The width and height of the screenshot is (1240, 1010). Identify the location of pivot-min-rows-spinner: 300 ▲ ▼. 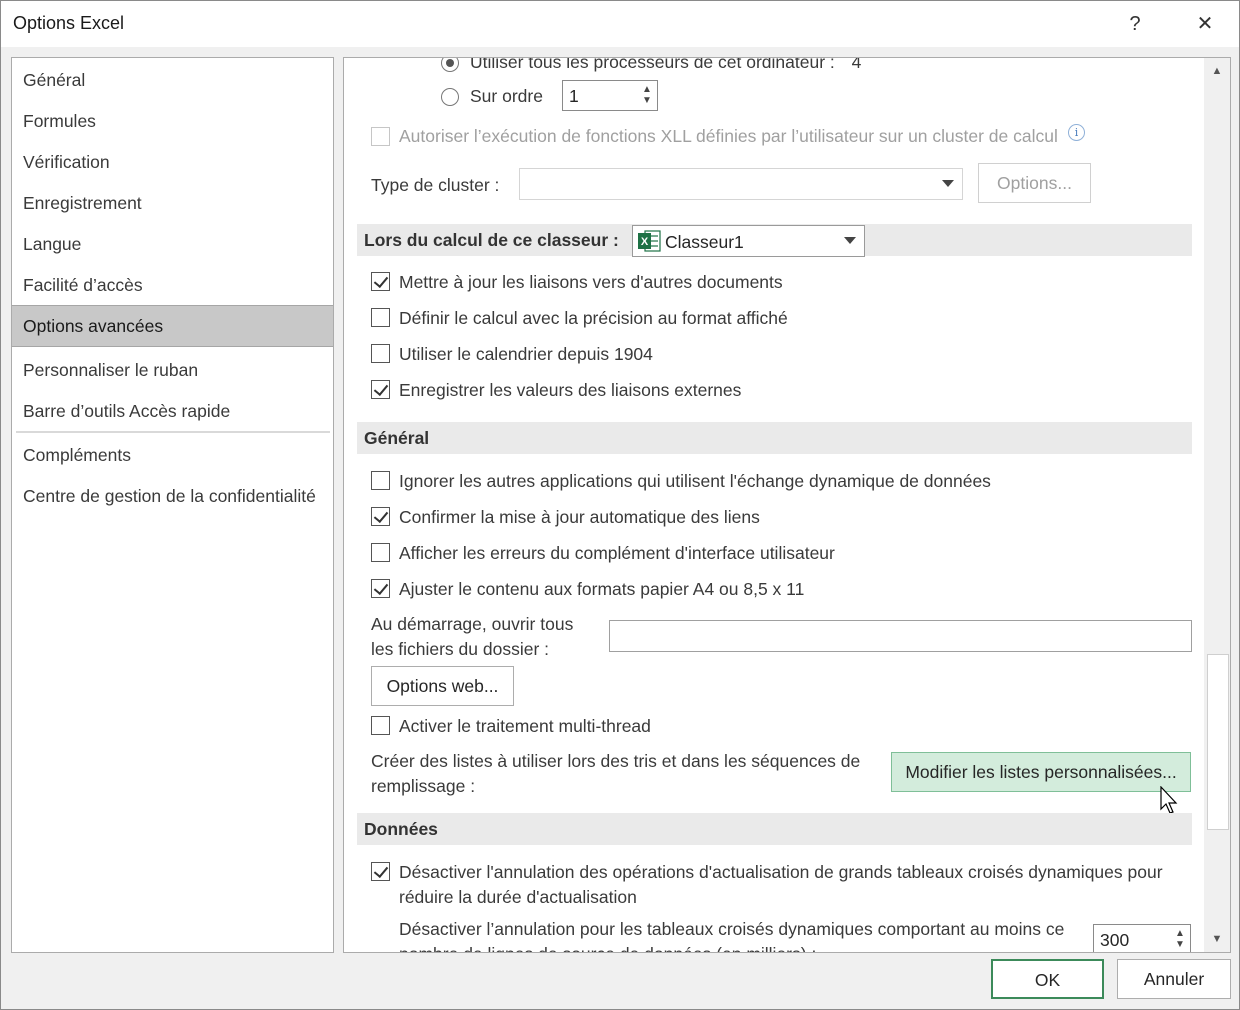
(1142, 938).